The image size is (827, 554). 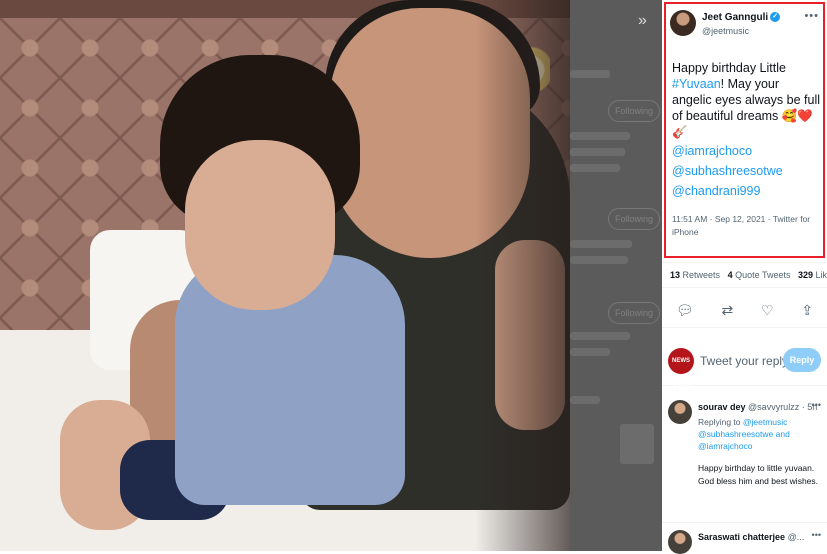 I want to click on reply-author-handle: @savvyrulzz · 5h, so click(x=783, y=407).